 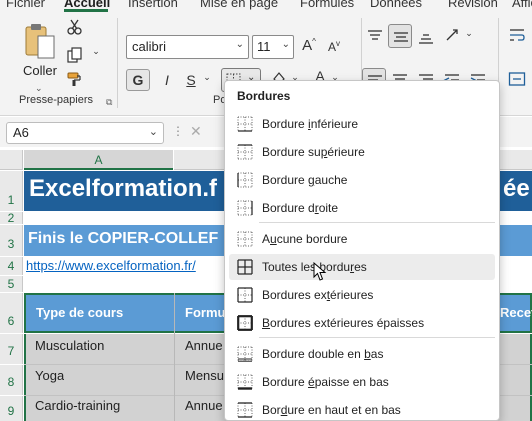 What do you see at coordinates (305, 239) in the screenshot?
I see `menu-item-label: Aucune bordure` at bounding box center [305, 239].